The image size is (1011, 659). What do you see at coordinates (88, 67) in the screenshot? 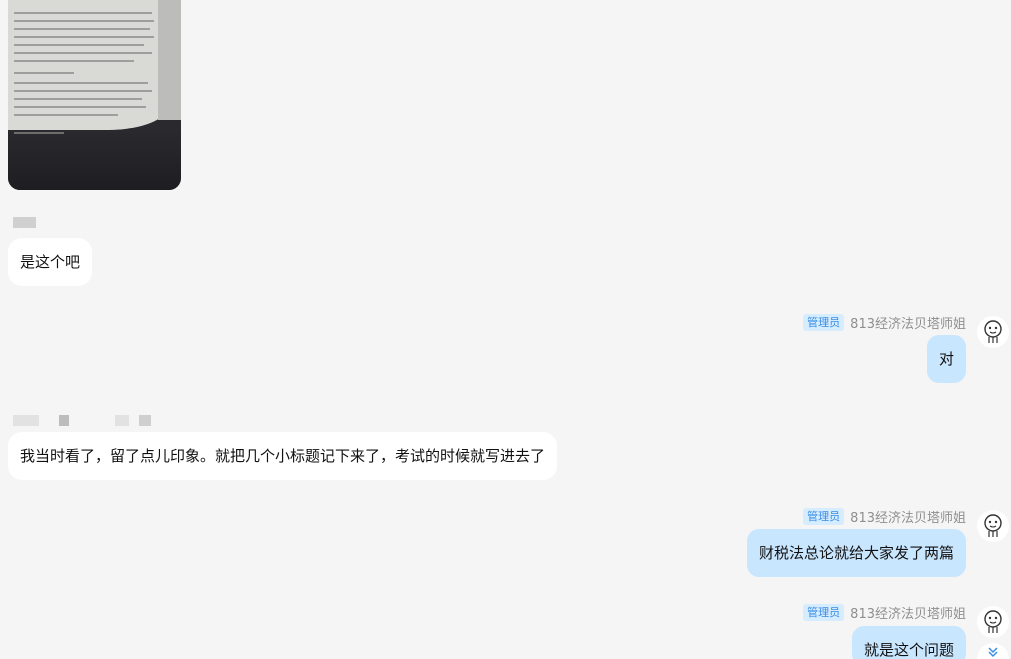
I see `photo-book-page` at bounding box center [88, 67].